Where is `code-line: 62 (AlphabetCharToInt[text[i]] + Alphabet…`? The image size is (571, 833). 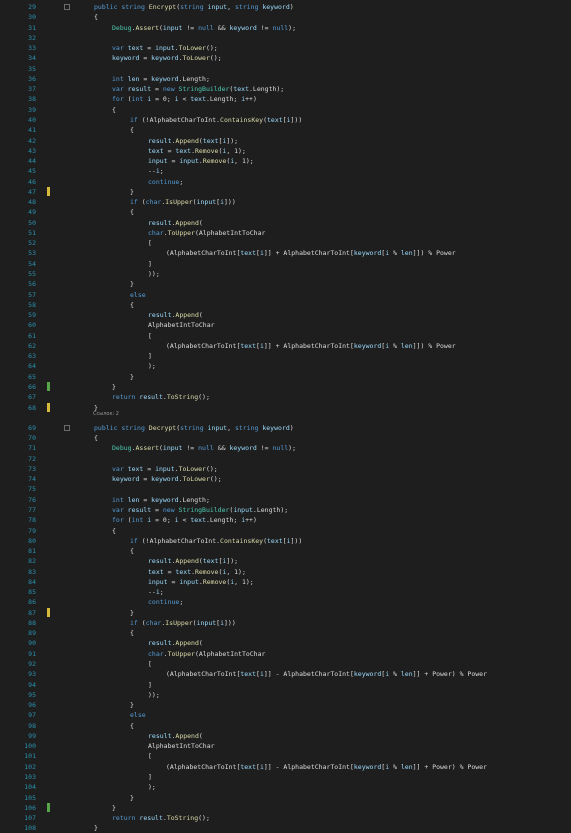 code-line: 62 (AlphabetCharToInt[text[i]] + Alphabet… is located at coordinates (285, 346).